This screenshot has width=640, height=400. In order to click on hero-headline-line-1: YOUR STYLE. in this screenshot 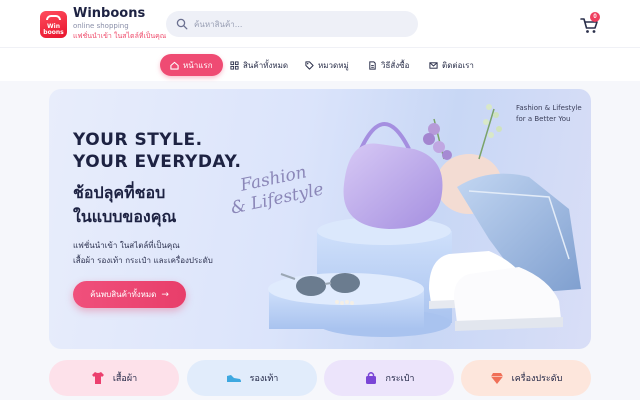, I will do `click(138, 140)`.